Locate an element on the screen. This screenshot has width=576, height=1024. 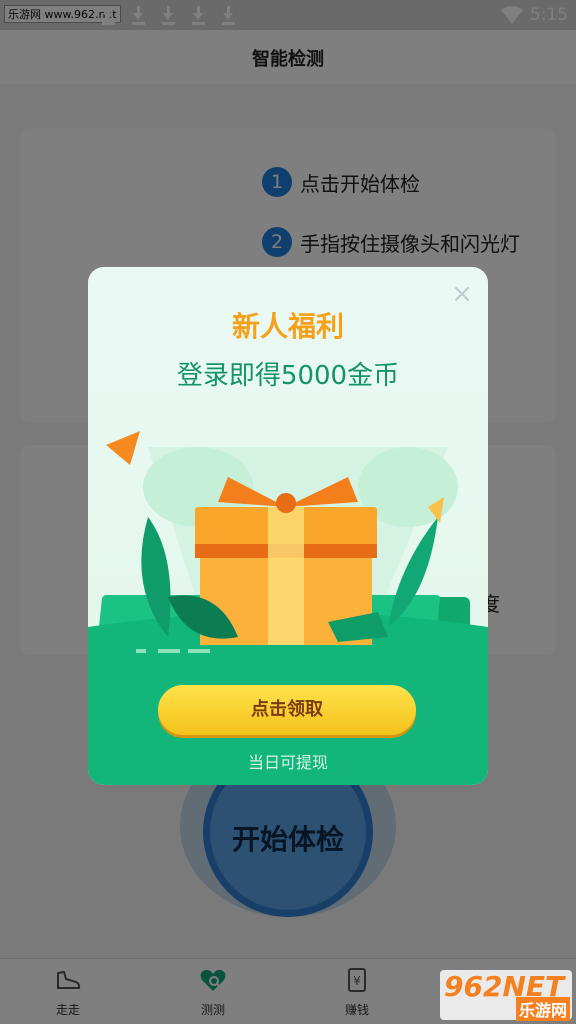
claim-button: 点击领取 is located at coordinates (287, 710).